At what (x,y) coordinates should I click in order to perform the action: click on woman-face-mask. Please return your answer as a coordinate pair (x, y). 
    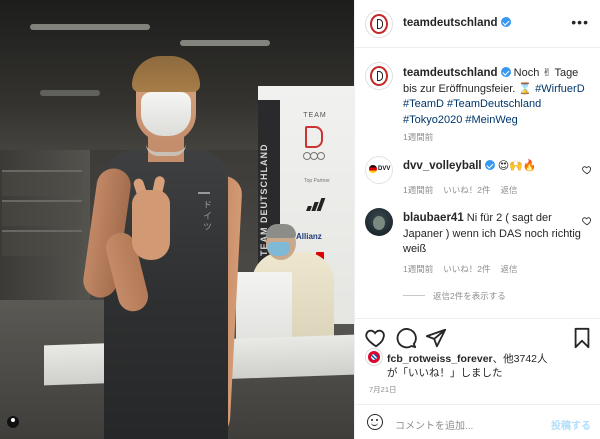
    Looking at the image, I should click on (166, 114).